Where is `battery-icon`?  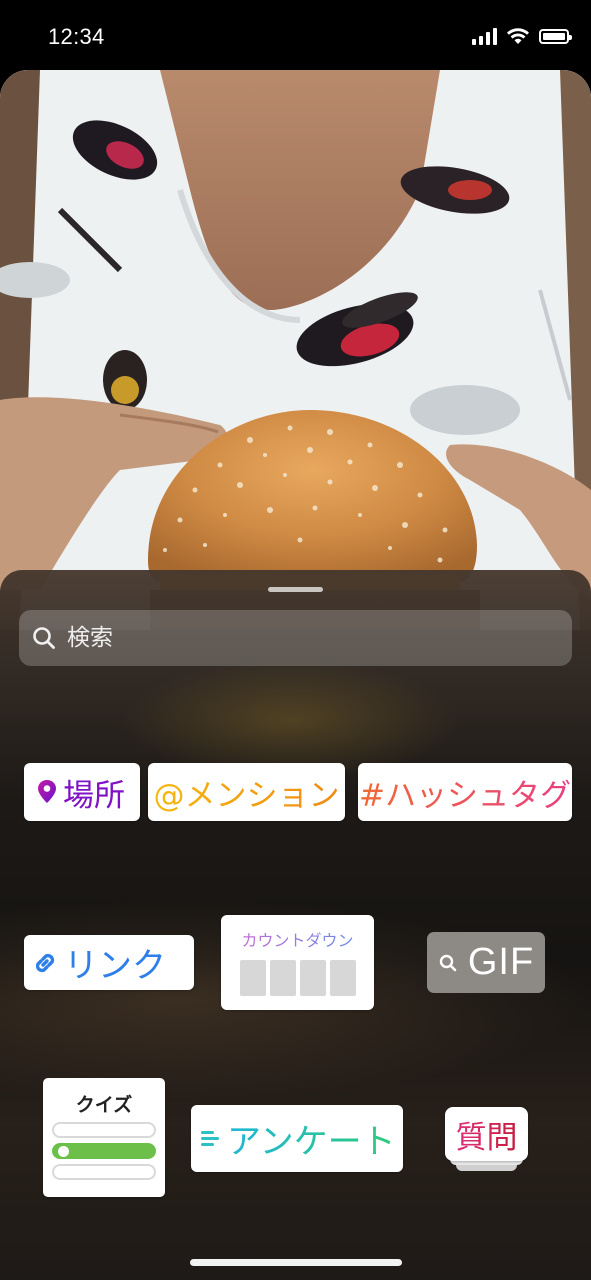
battery-icon is located at coordinates (555, 36).